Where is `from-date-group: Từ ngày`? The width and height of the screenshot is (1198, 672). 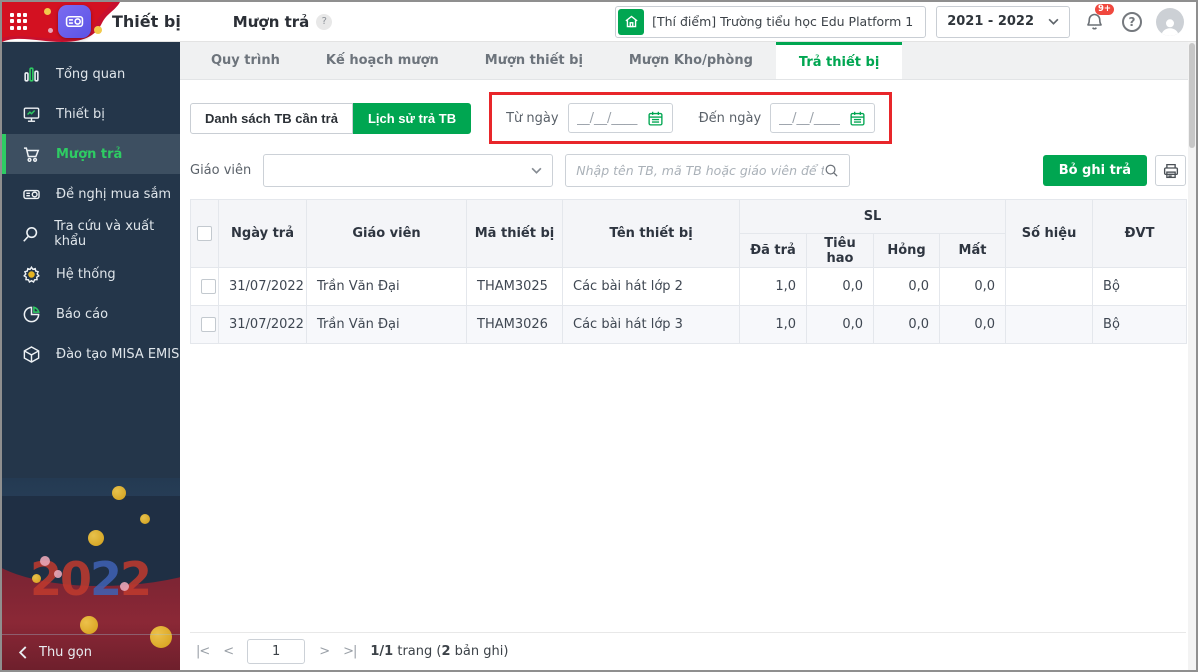 from-date-group: Từ ngày is located at coordinates (589, 118).